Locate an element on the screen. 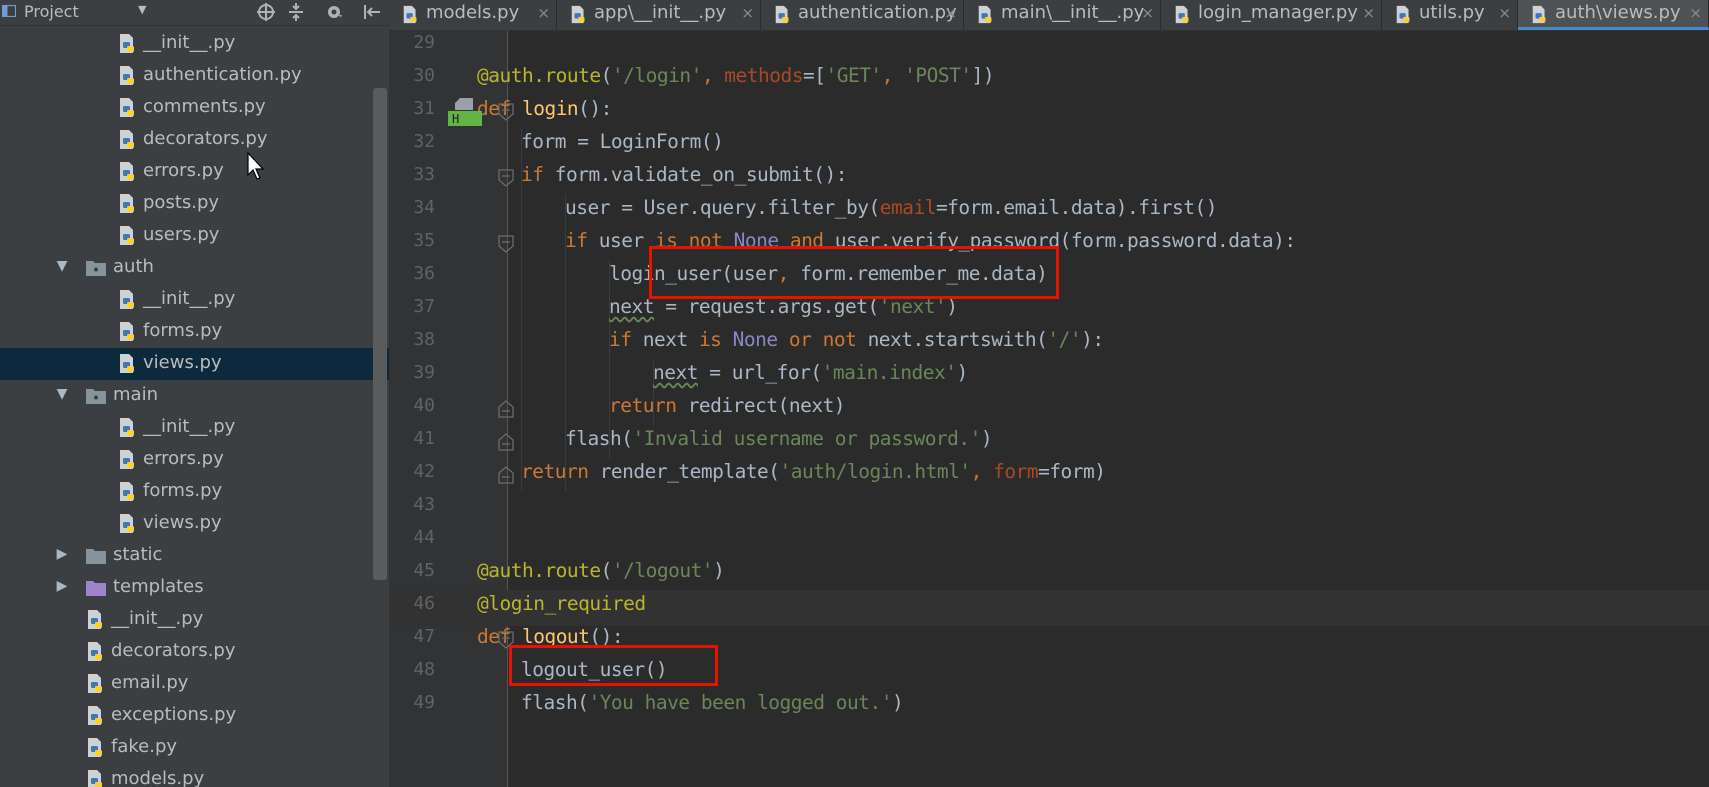 The image size is (1709, 787). collapse-all-icon is located at coordinates (296, 12).